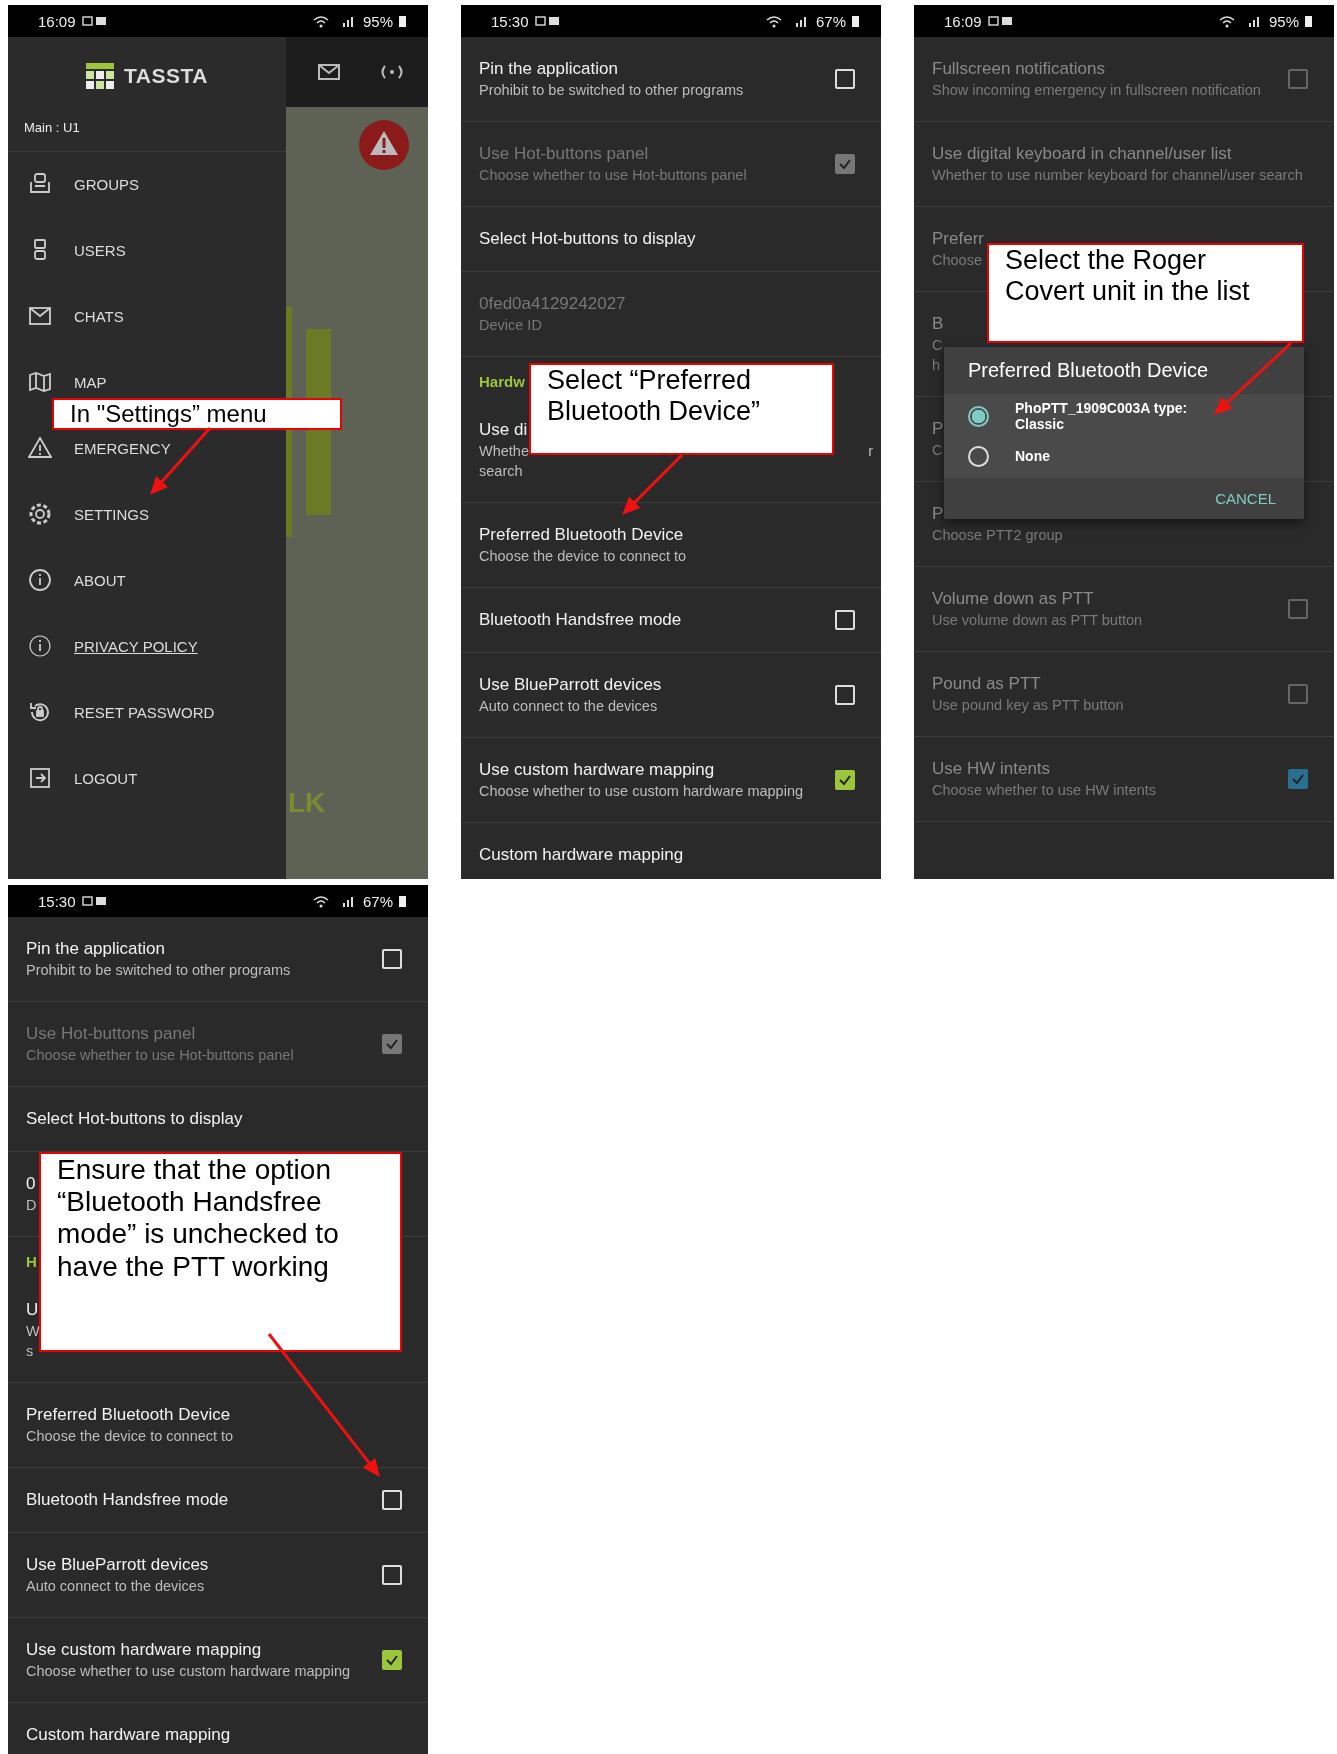 The image size is (1337, 1754). Describe the element at coordinates (188, 1671) in the screenshot. I see `setting-description: Choose whether to use custom hardware mapping` at that location.